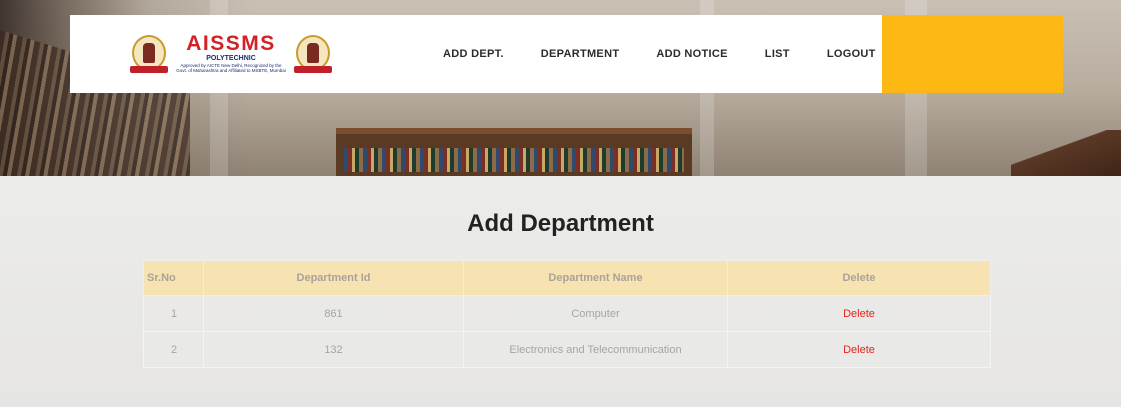 The image size is (1121, 407). I want to click on shivaji-emblem-icon, so click(149, 54).